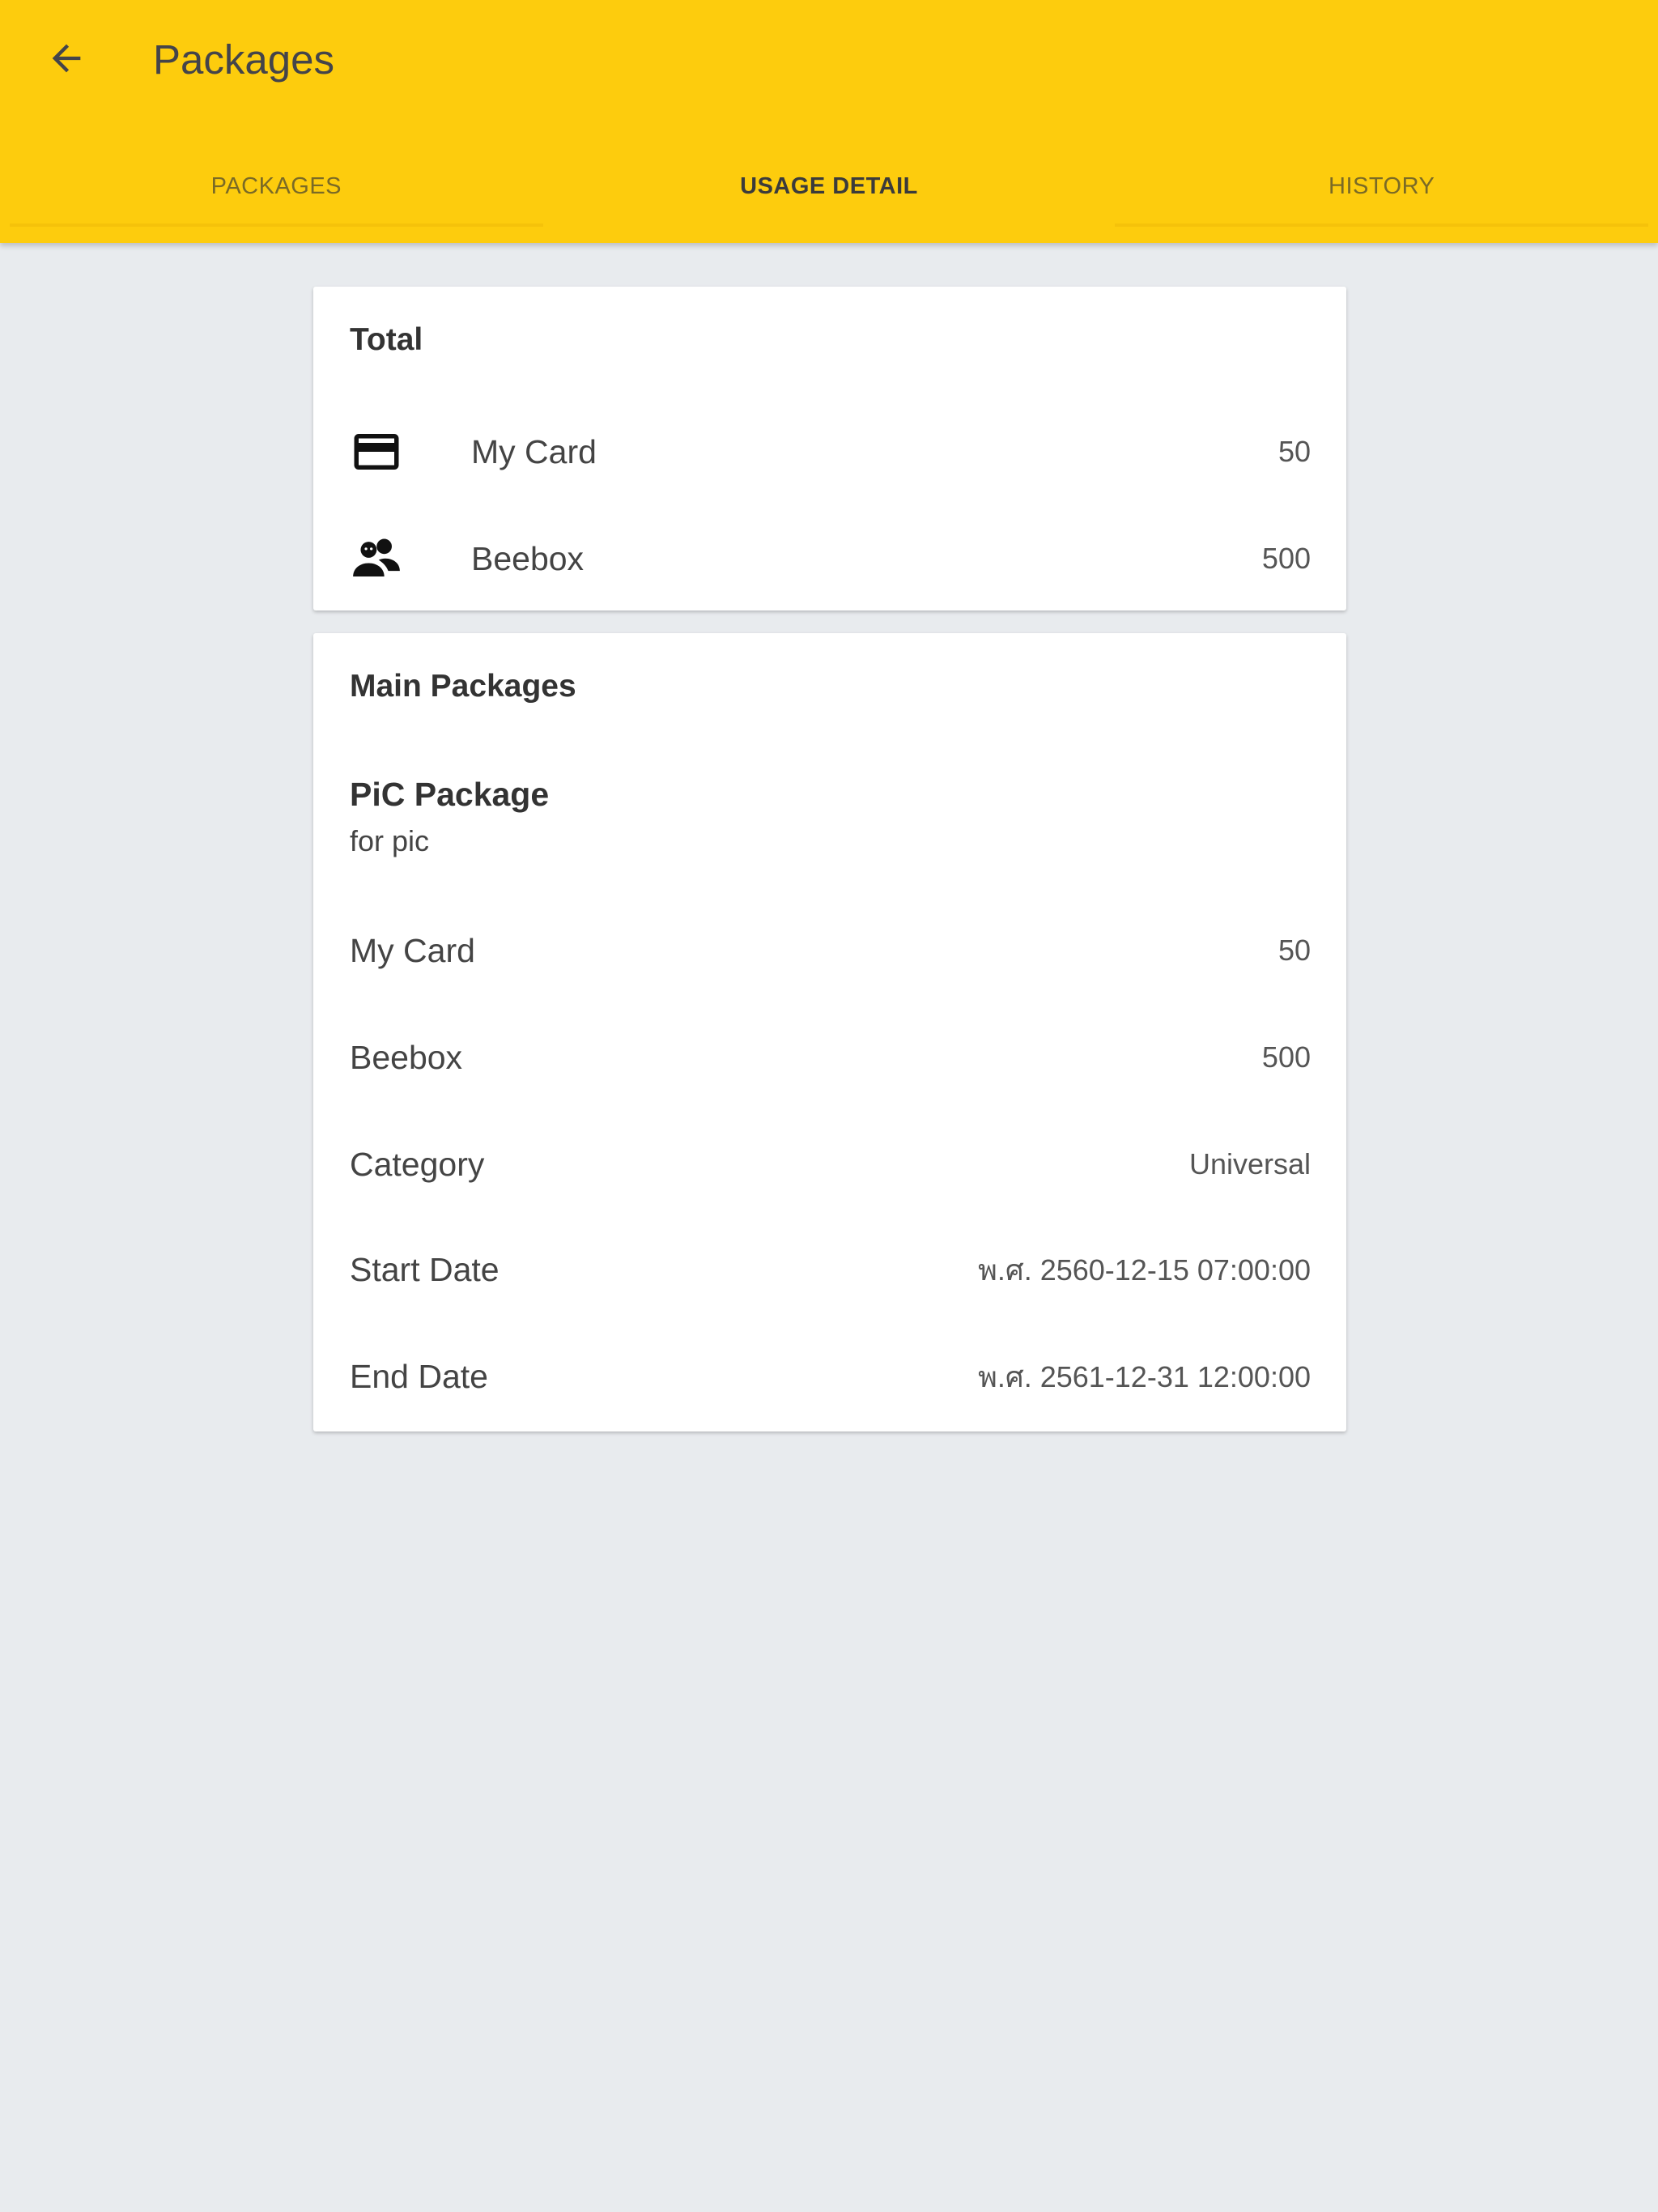 This screenshot has height=2212, width=1658. I want to click on detail-row-my-card: My Card 50, so click(829, 951).